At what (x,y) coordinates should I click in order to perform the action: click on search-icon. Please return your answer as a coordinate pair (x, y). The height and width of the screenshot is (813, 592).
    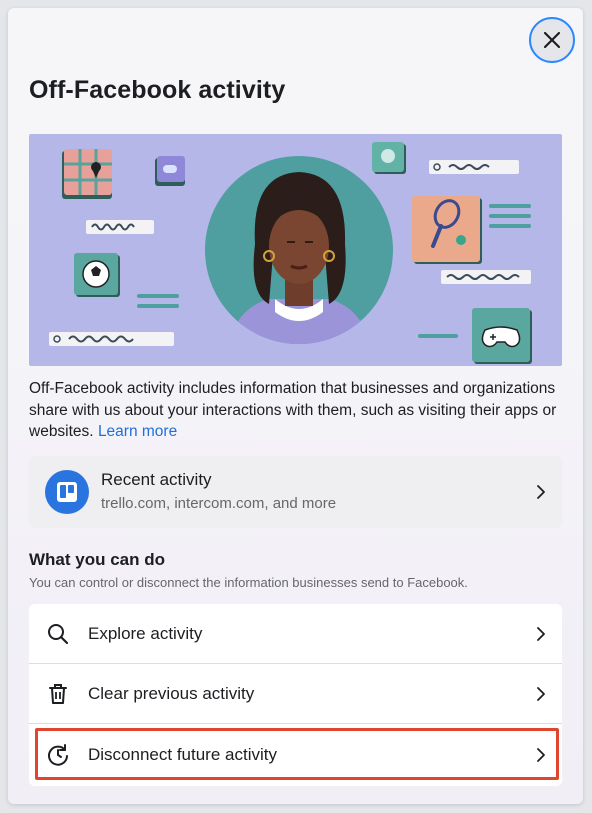
    Looking at the image, I should click on (58, 633).